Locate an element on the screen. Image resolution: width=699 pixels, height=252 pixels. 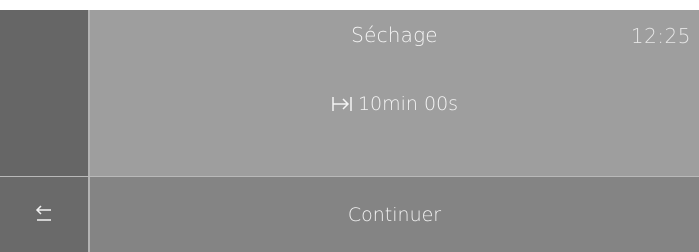
duration-arrow-icon is located at coordinates (342, 104).